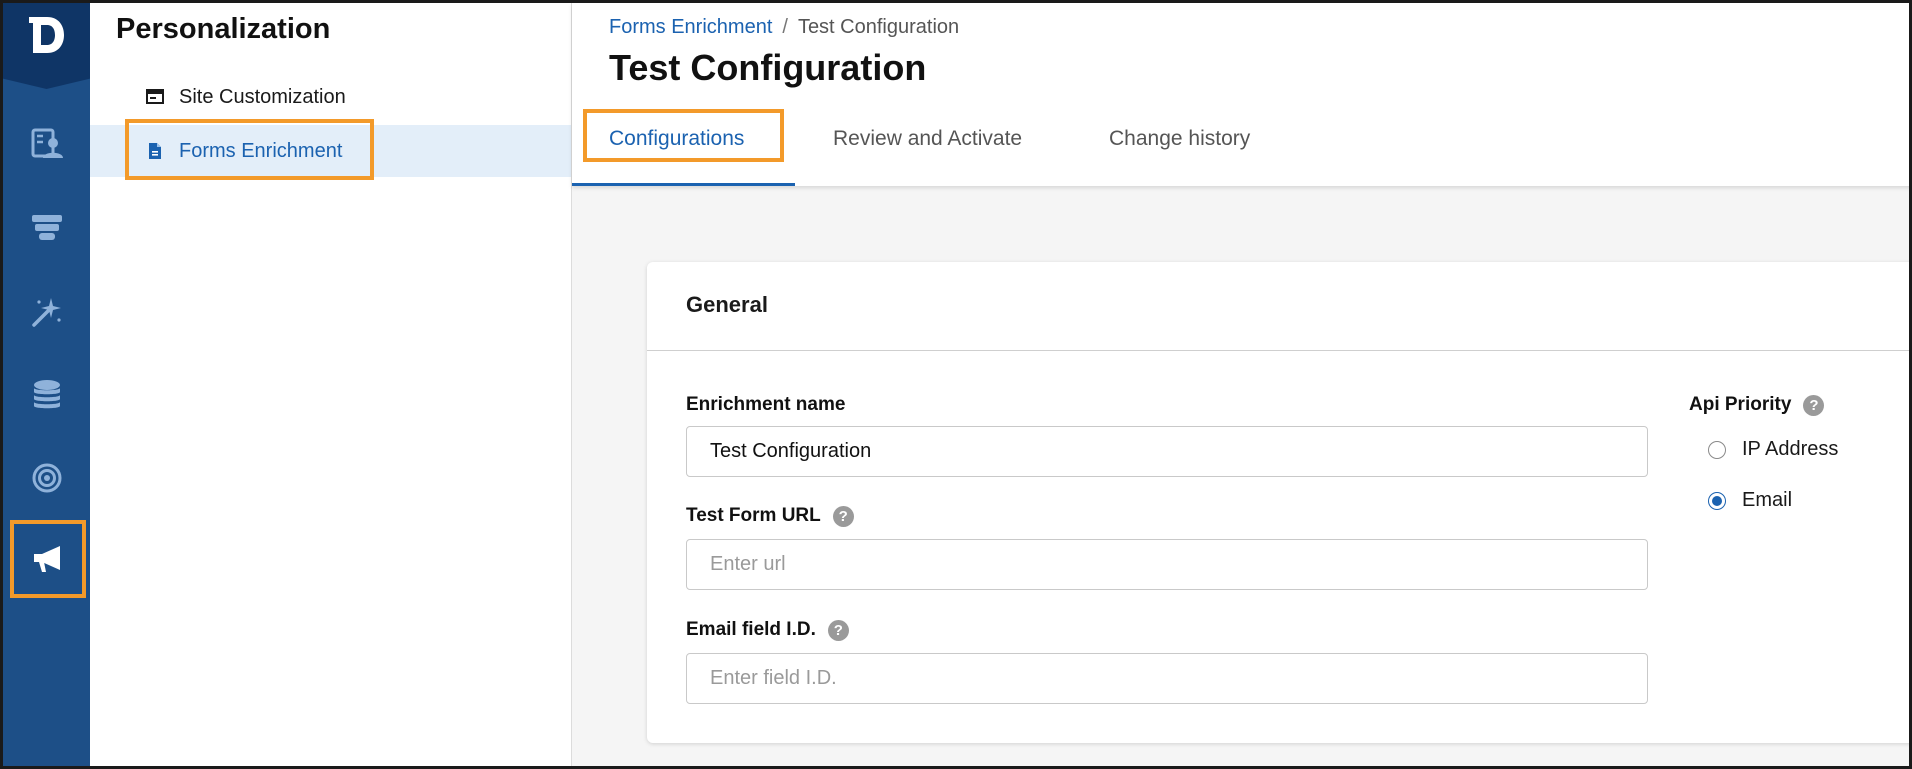  I want to click on email-field-id-label: Email field I.D. ?, so click(767, 630).